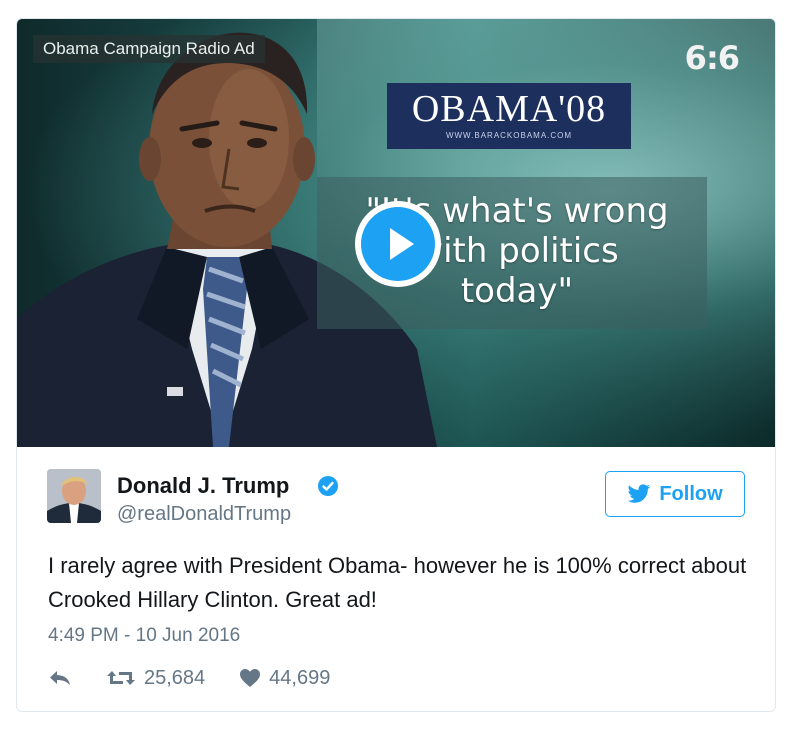 Image resolution: width=798 pixels, height=738 pixels. I want to click on retweet-icon, so click(121, 678).